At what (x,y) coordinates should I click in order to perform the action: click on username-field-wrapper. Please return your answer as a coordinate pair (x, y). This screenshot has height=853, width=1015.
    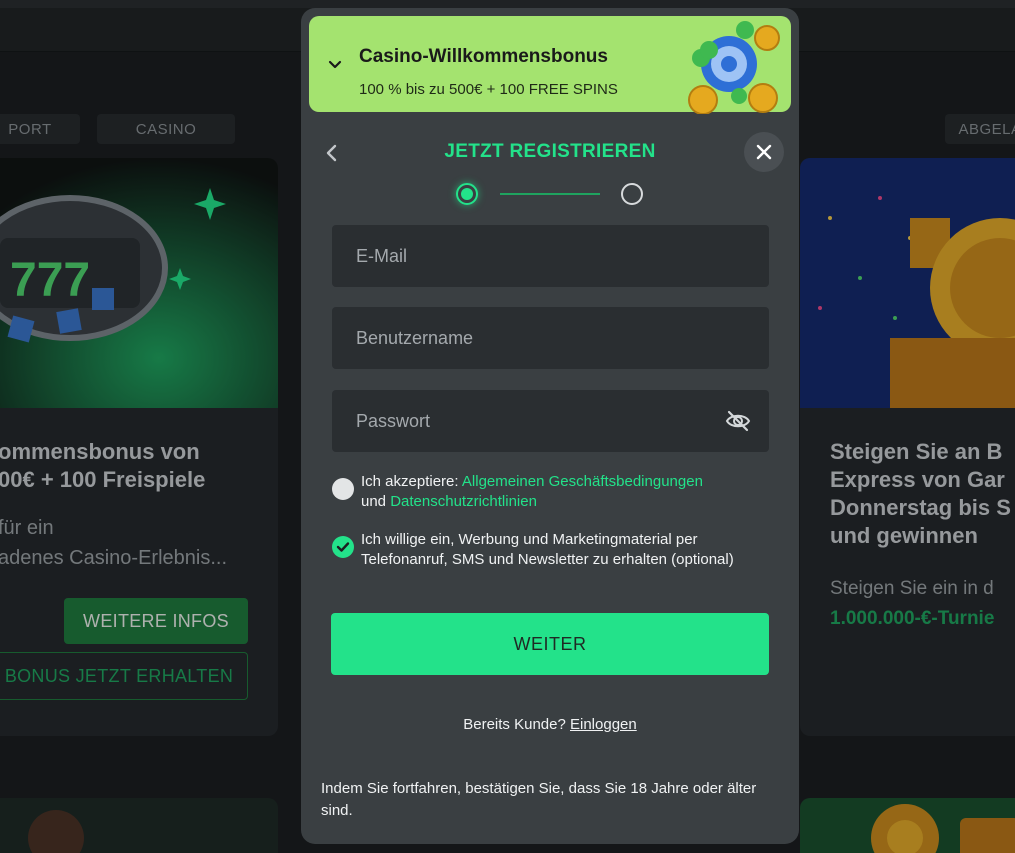
    Looking at the image, I should click on (550, 338).